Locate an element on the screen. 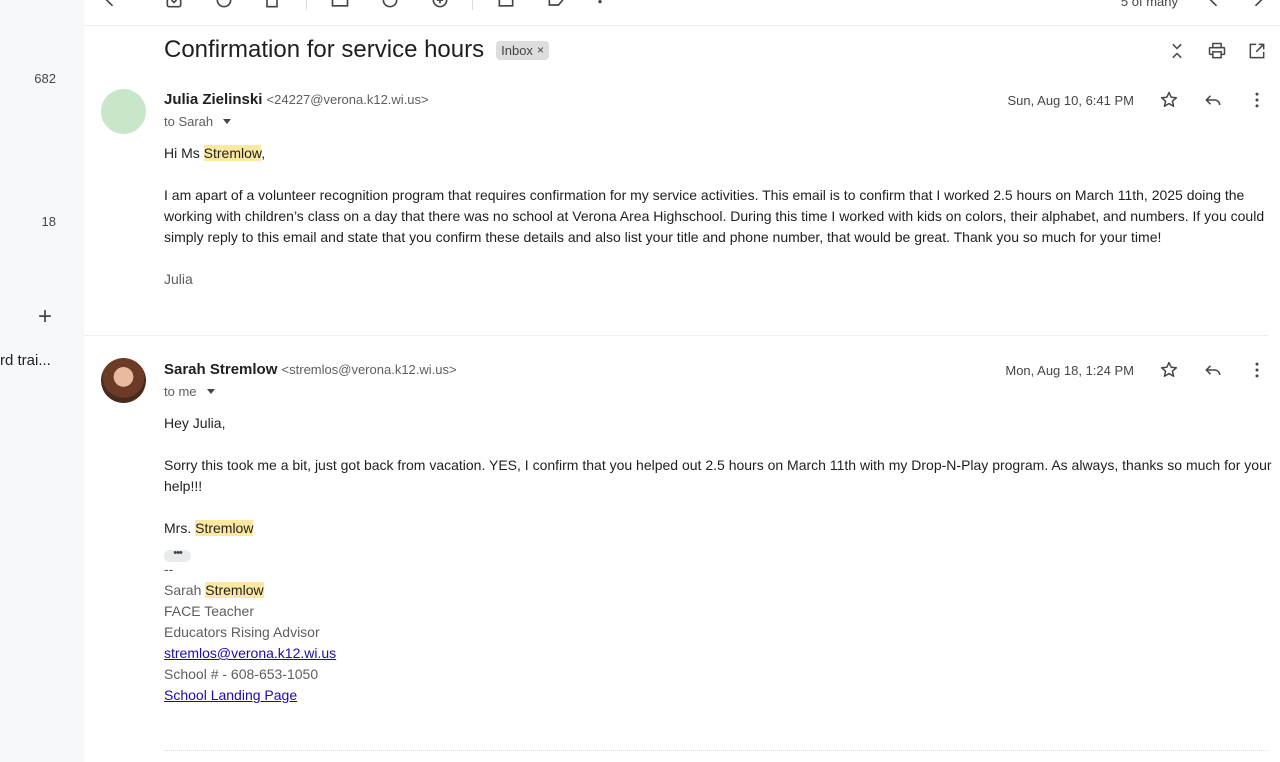 This screenshot has height=762, width=1280. signoff: Julia is located at coordinates (178, 279).